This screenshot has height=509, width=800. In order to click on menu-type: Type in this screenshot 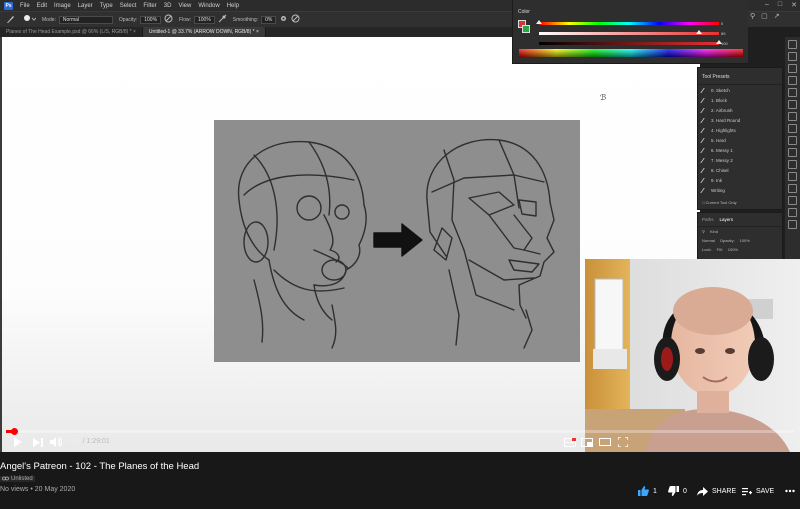, I will do `click(106, 5)`.